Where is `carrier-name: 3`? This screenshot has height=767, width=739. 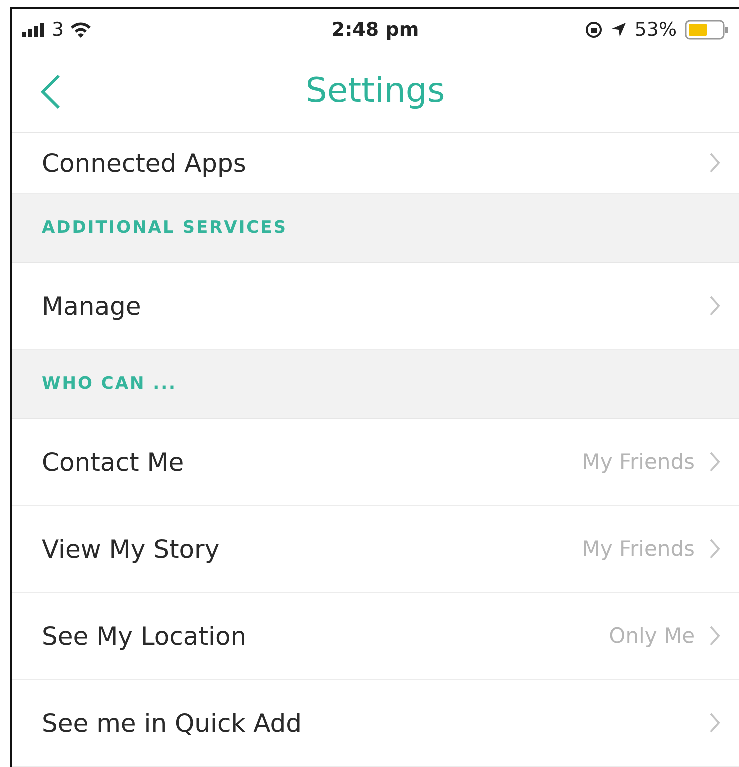
carrier-name: 3 is located at coordinates (58, 29).